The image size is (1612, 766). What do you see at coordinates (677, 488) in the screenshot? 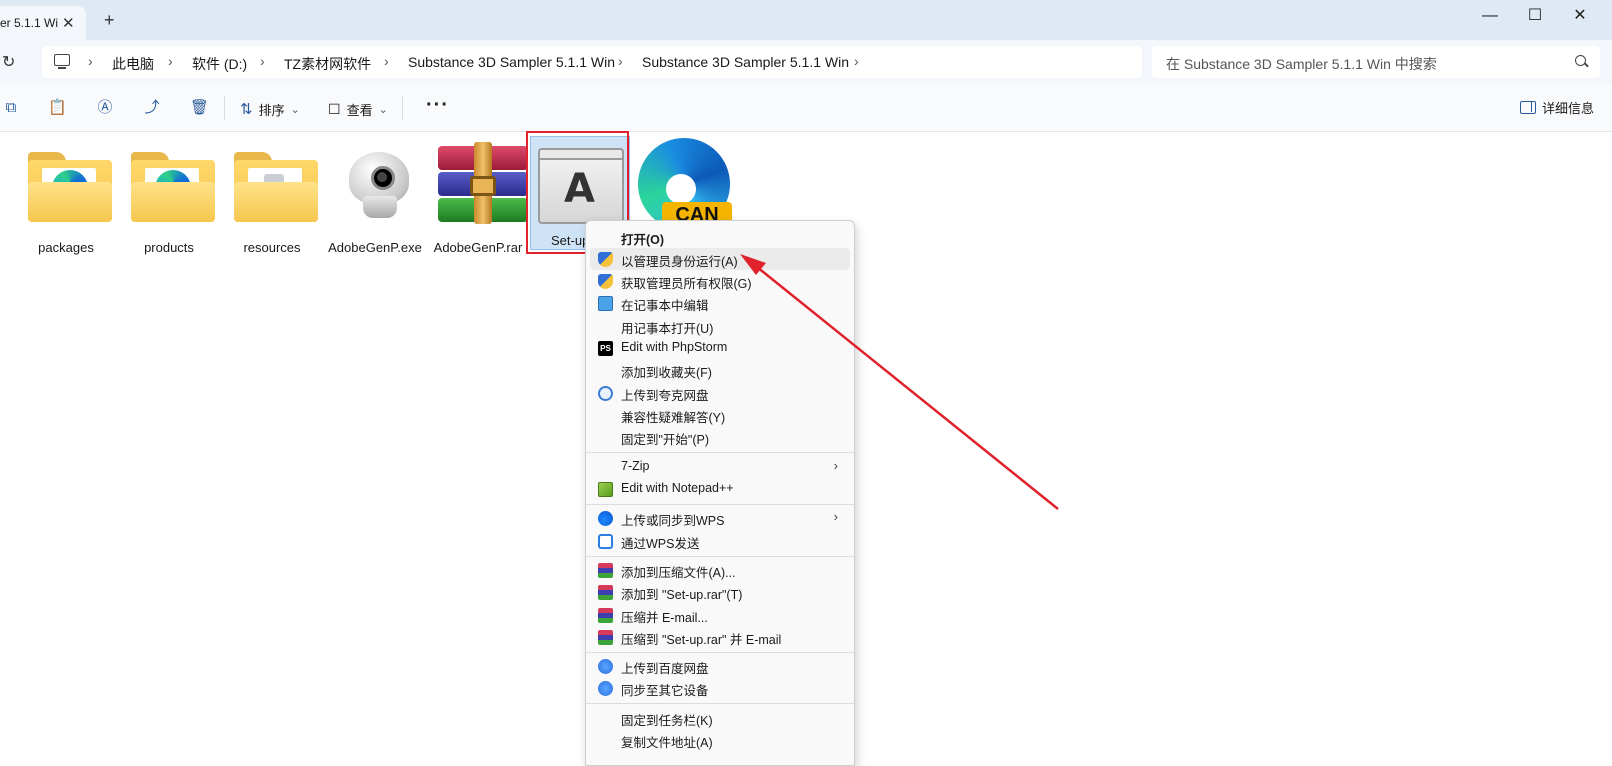
I see `menu-item-label: Edit with Notepad++` at bounding box center [677, 488].